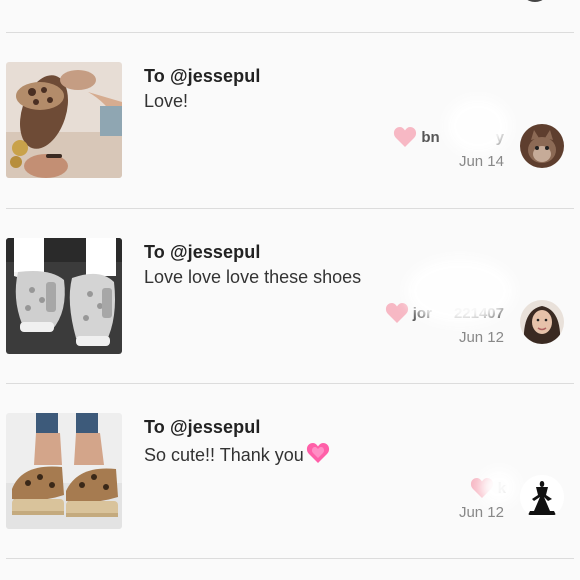 This screenshot has height=580, width=580. What do you see at coordinates (542, 497) in the screenshot?
I see `avatar-dancer-logo` at bounding box center [542, 497].